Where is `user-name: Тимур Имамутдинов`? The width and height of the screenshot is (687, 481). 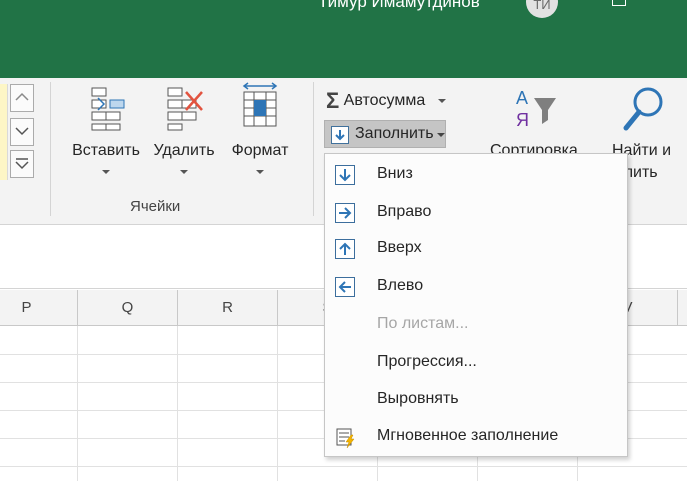 user-name: Тимур Имамутдинов is located at coordinates (399, 6).